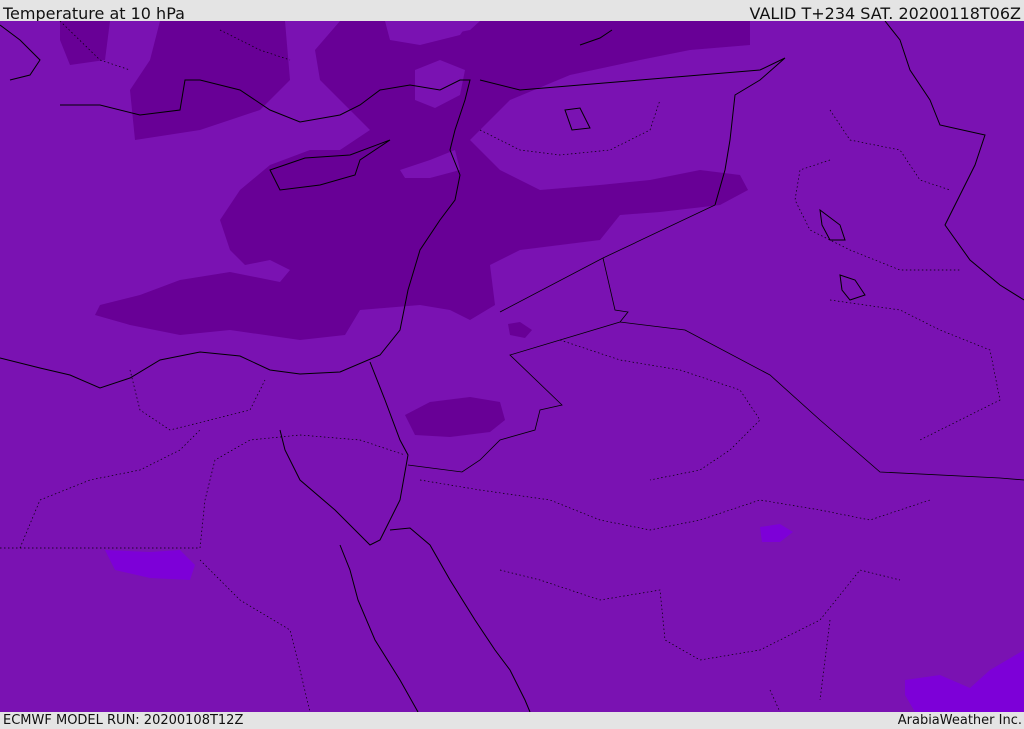 The image size is (1024, 729). I want to click on credit-label: ArabiaWeather Inc., so click(959, 720).